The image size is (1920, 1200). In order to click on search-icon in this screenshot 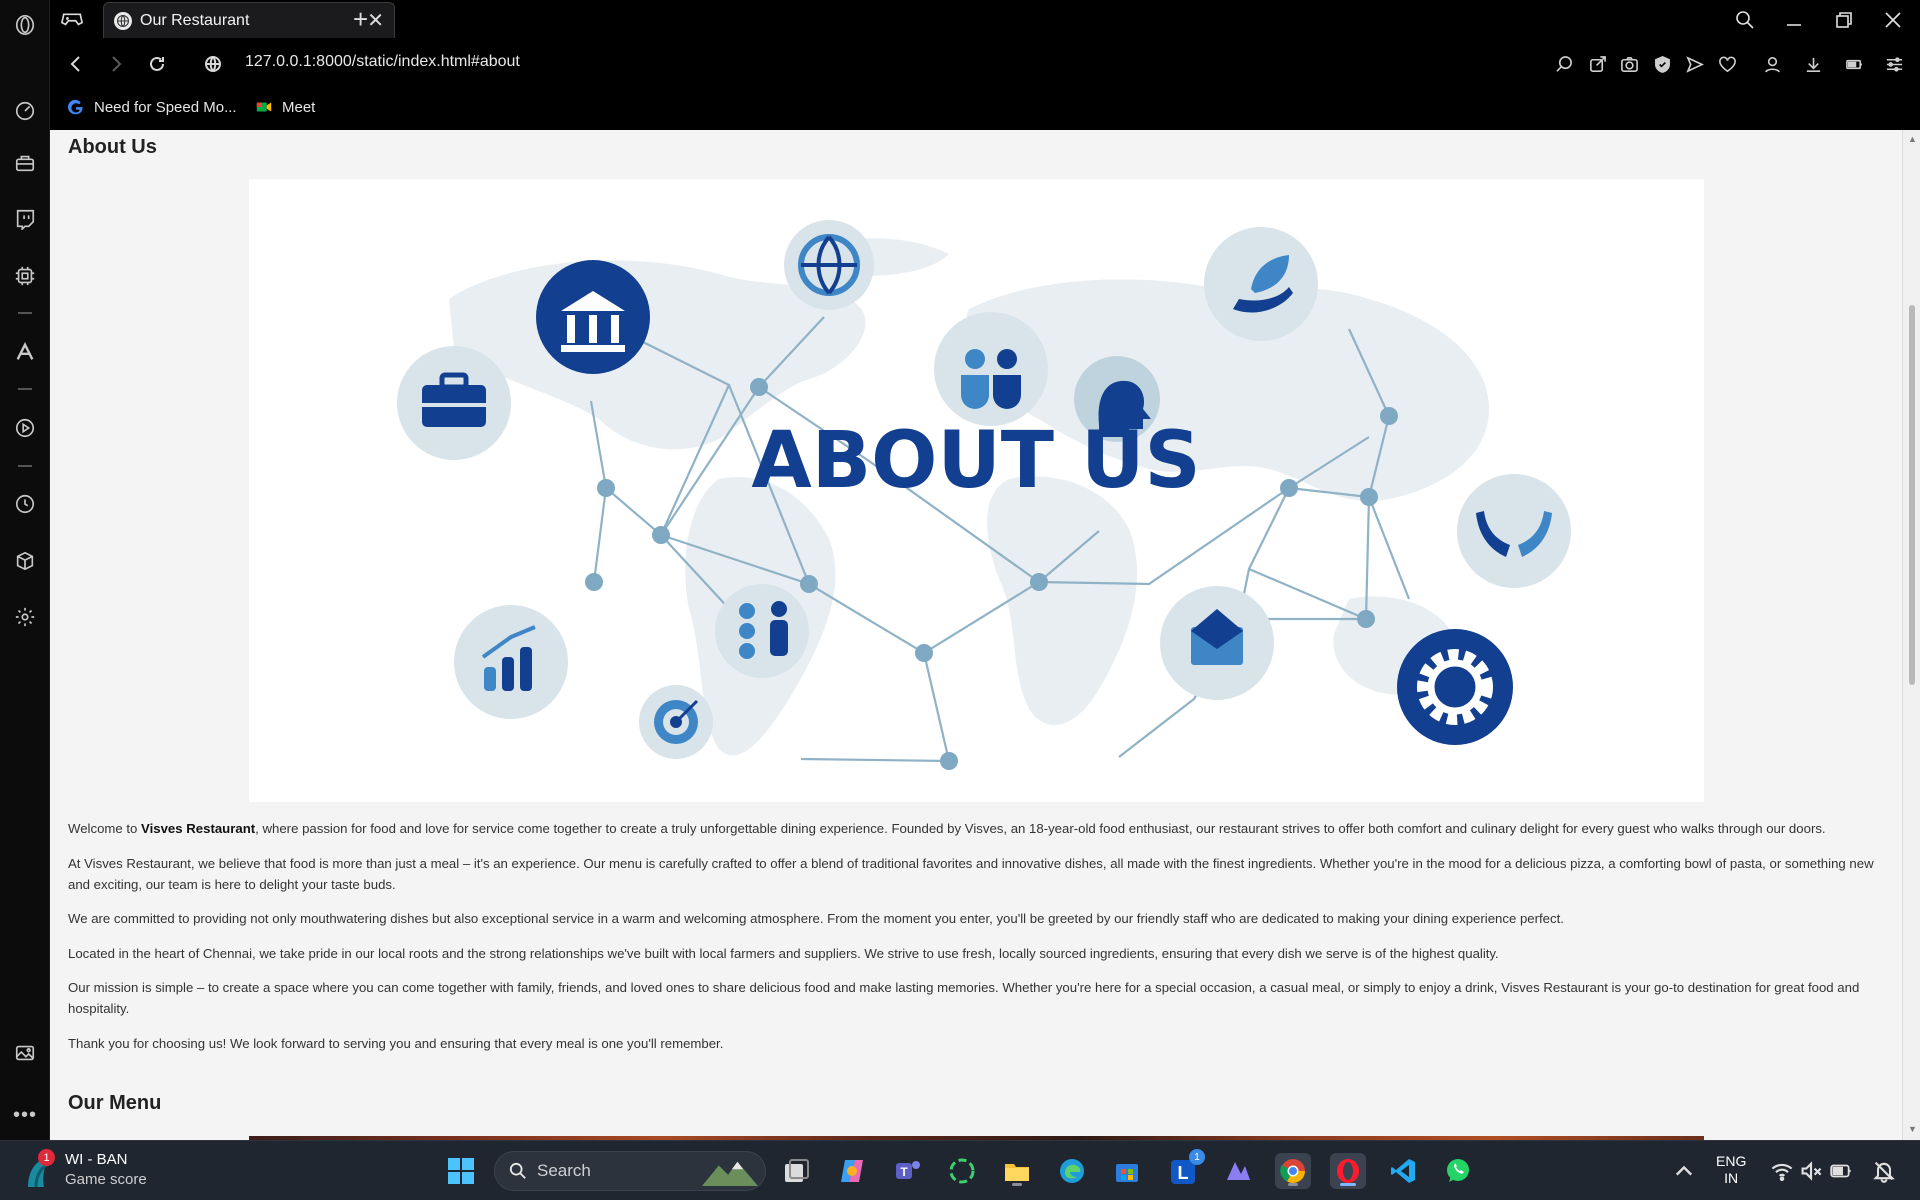, I will do `click(517, 1170)`.